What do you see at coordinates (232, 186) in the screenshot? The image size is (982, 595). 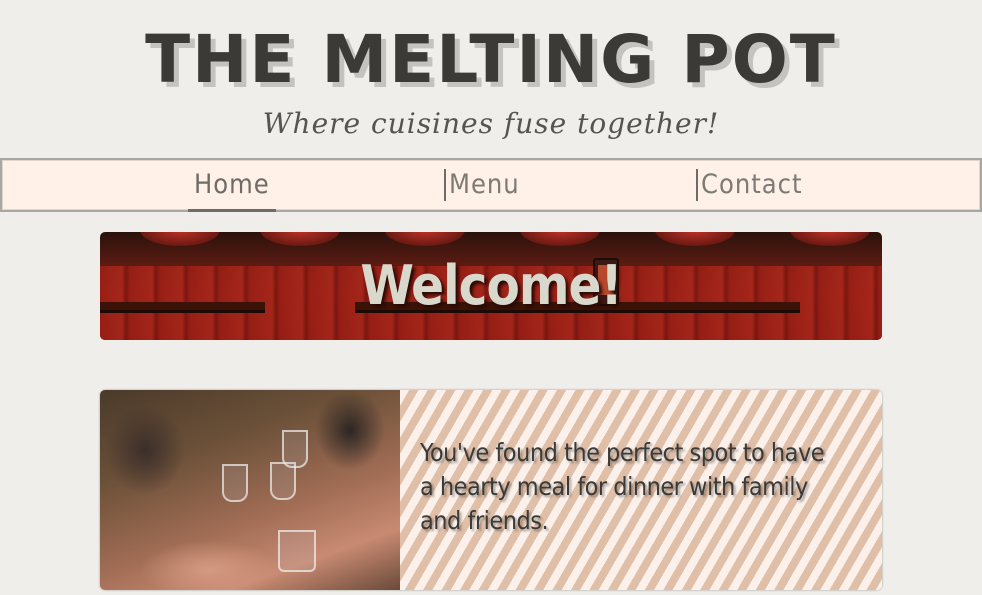 I see `nav-item-home: Home` at bounding box center [232, 186].